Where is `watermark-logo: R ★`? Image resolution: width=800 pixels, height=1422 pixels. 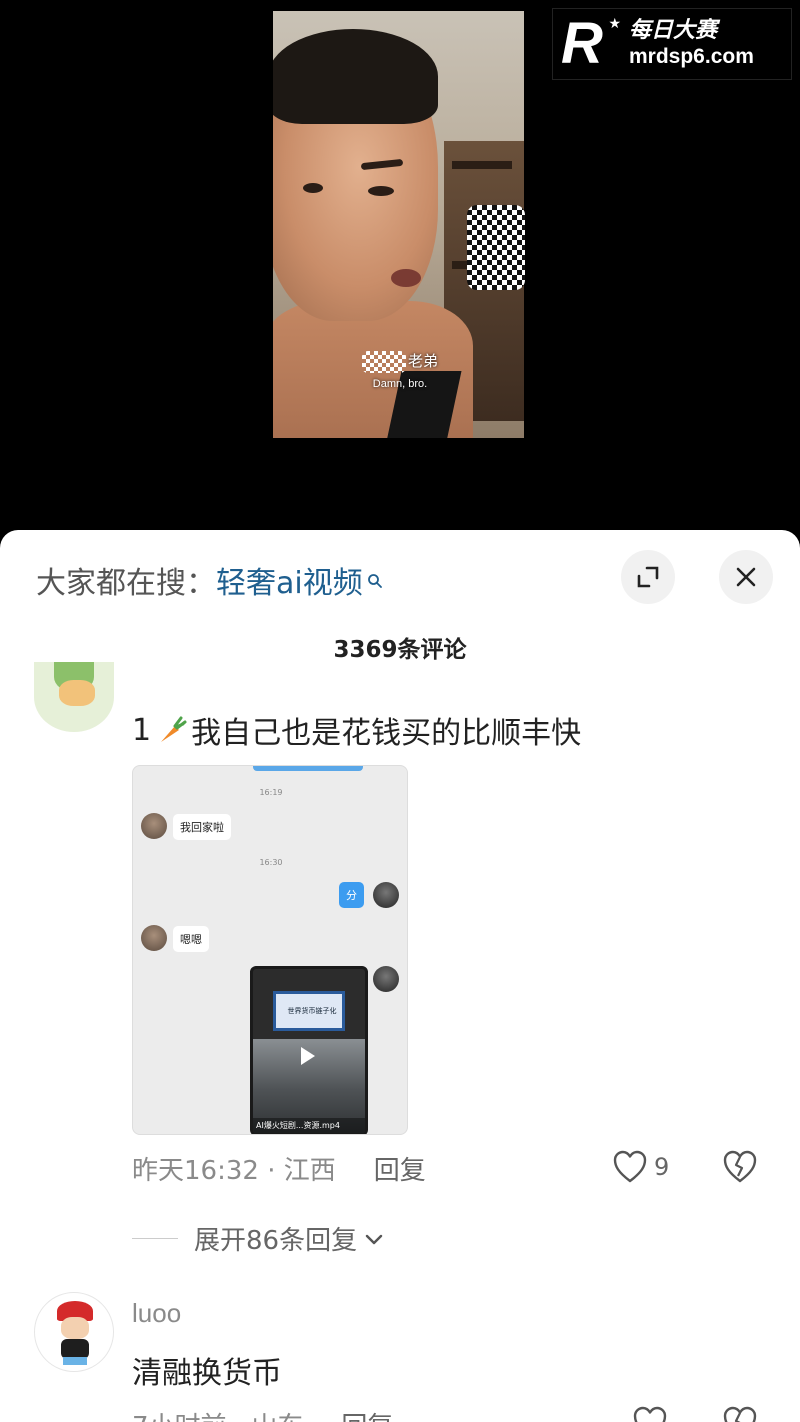
watermark-logo: R ★ is located at coordinates (591, 43).